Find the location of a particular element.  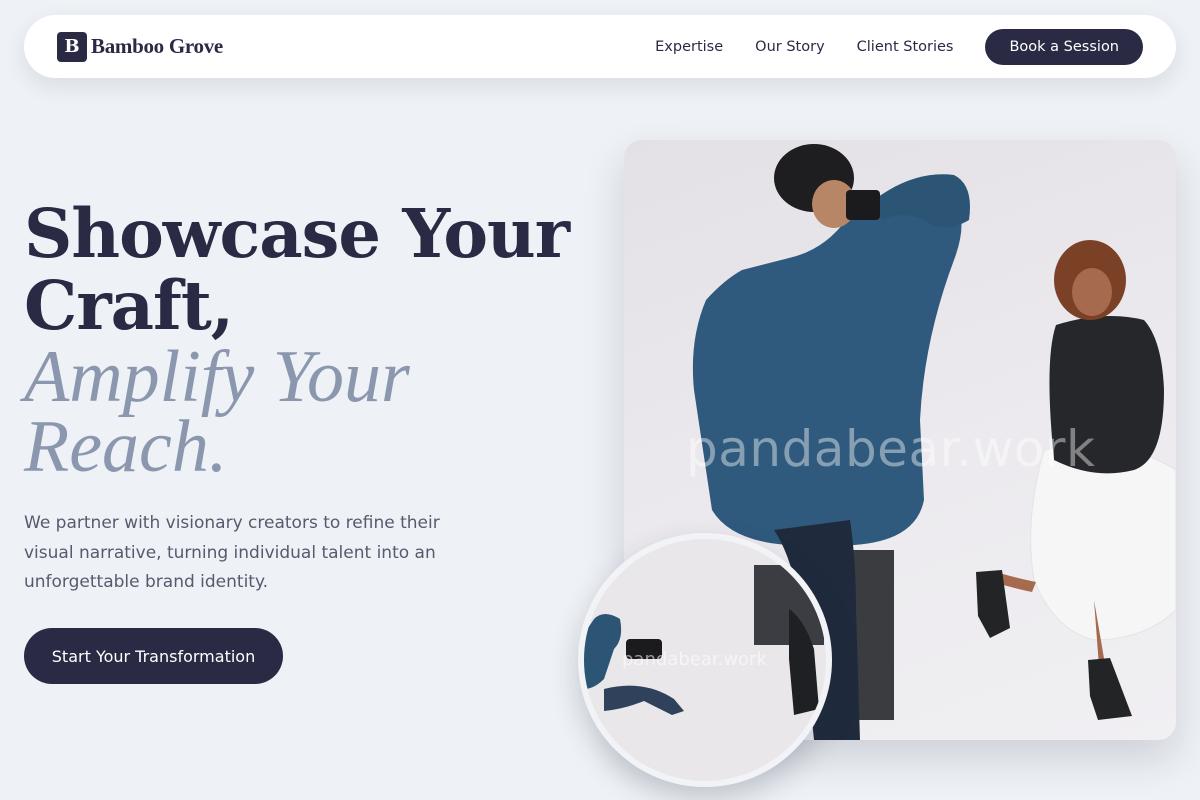

nav-link-client-stories: Client Stories is located at coordinates (905, 47).